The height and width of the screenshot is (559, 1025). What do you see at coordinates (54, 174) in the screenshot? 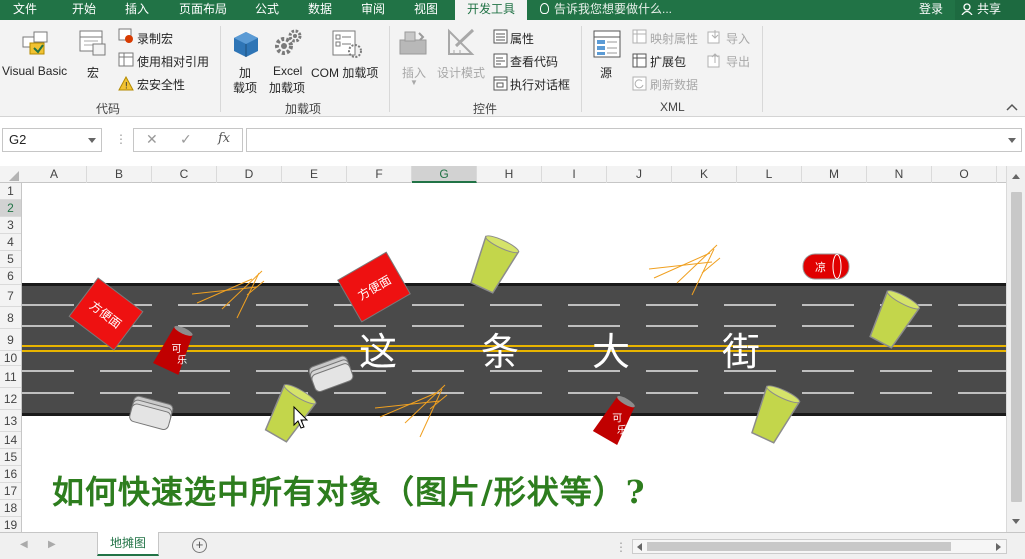
I see `column-header: A` at bounding box center [54, 174].